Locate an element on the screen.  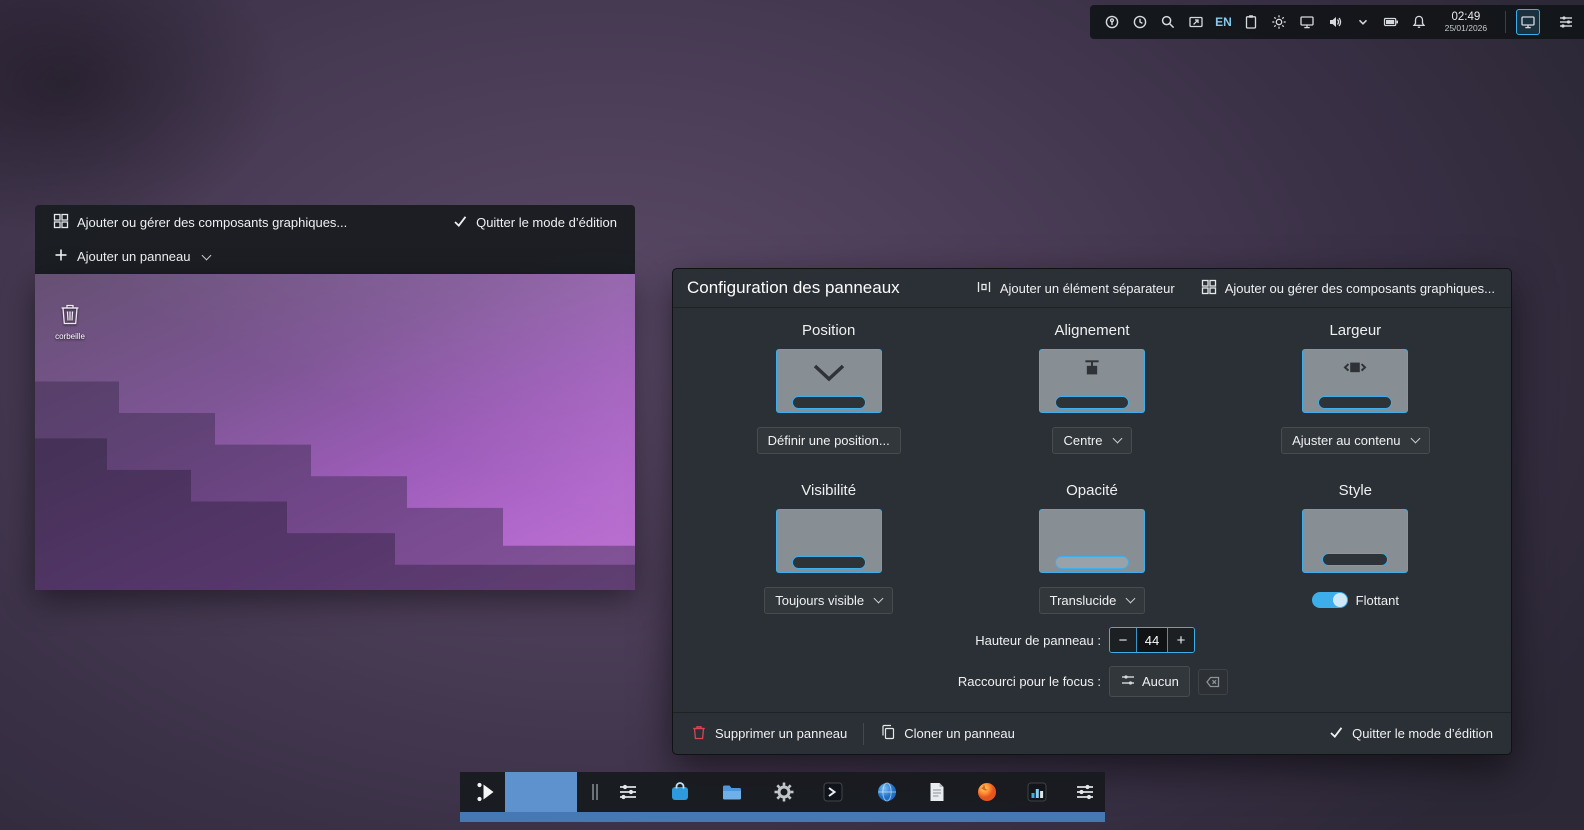
screenshare-icon is located at coordinates (1196, 22).